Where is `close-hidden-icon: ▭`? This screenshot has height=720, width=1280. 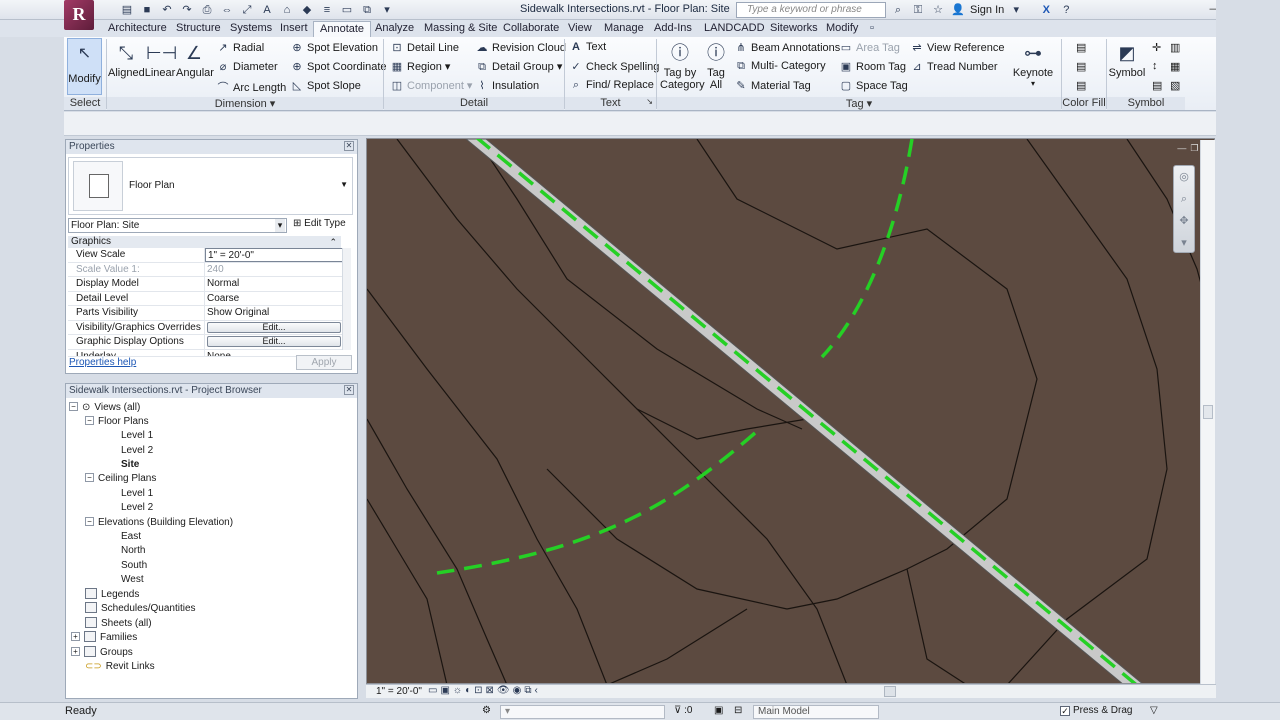
close-hidden-icon: ▭ is located at coordinates (347, 10).